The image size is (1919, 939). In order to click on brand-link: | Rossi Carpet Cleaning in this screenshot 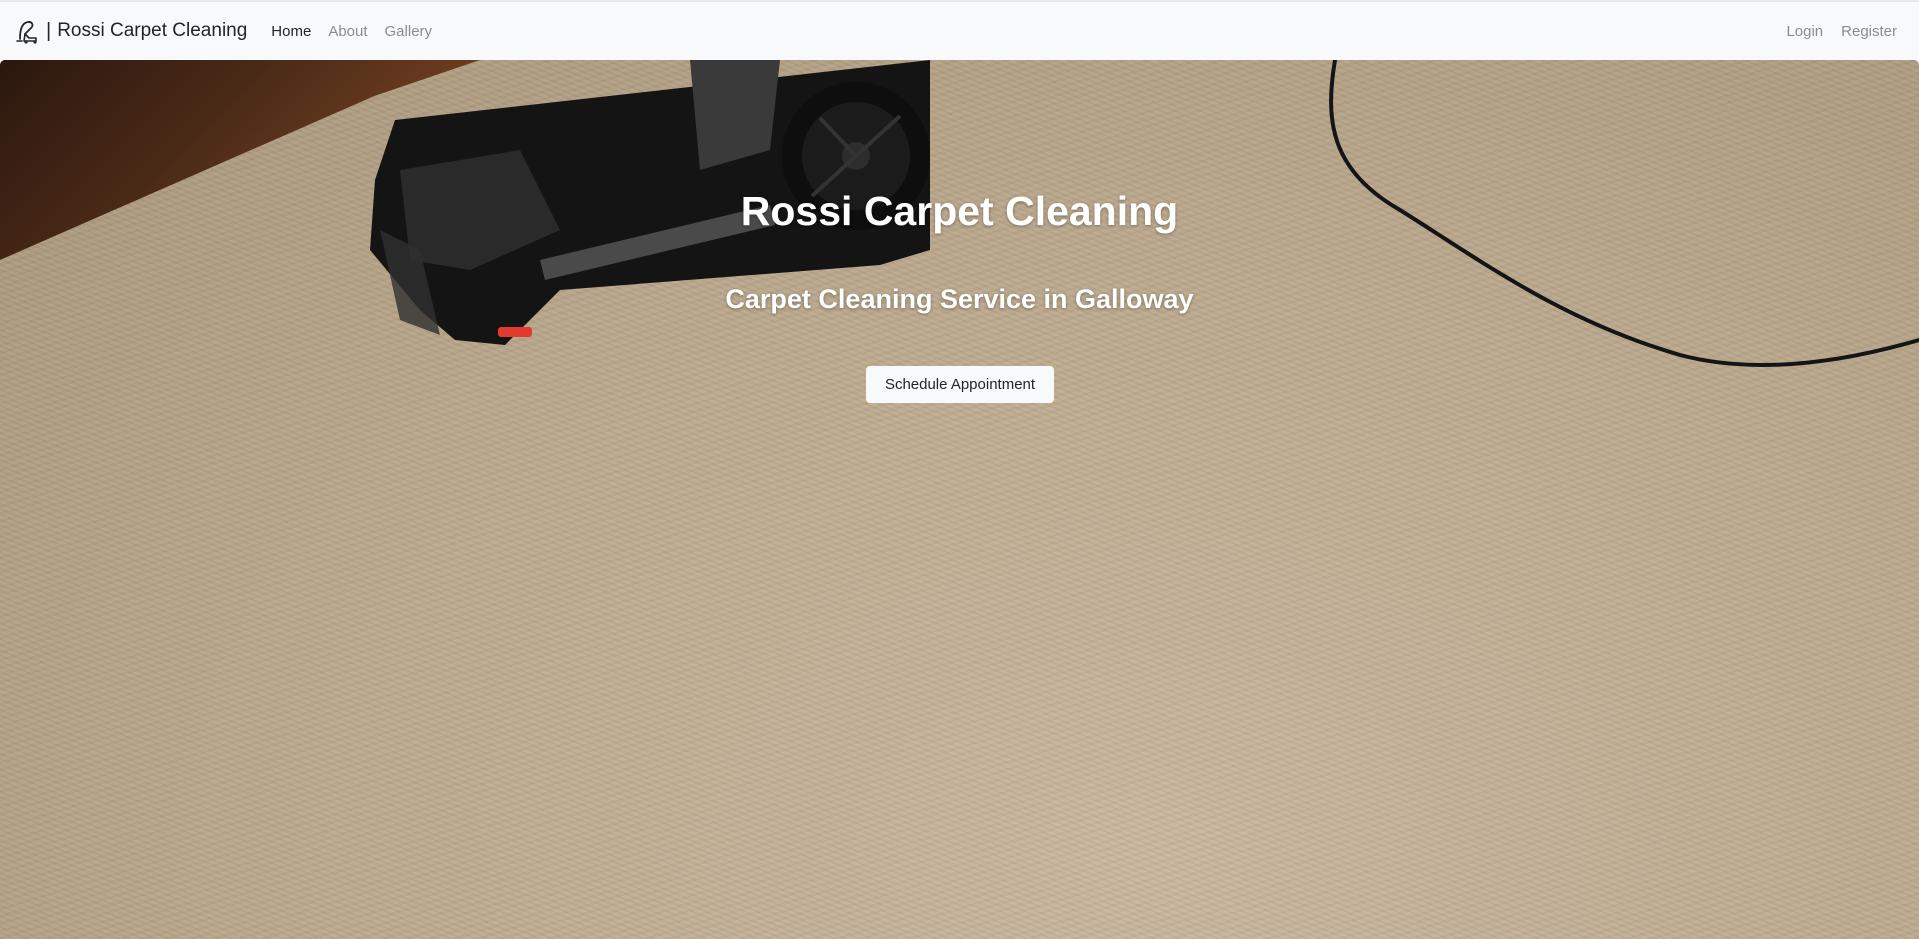, I will do `click(130, 31)`.